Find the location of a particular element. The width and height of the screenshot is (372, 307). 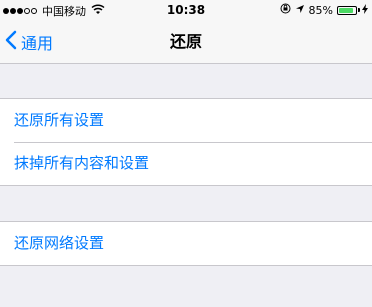

status-right: 85% is located at coordinates (322, 10).